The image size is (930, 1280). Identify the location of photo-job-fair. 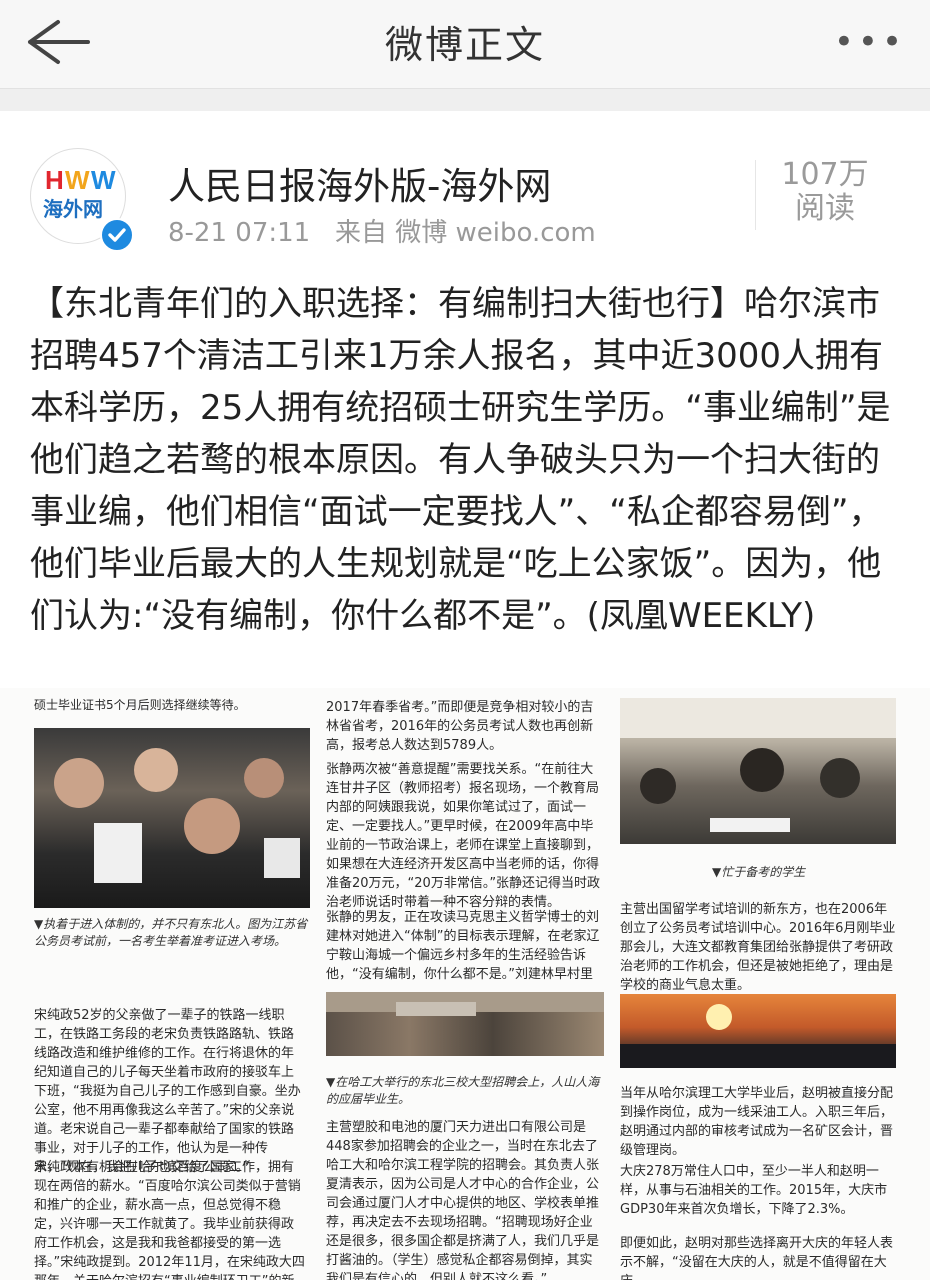
(465, 1024).